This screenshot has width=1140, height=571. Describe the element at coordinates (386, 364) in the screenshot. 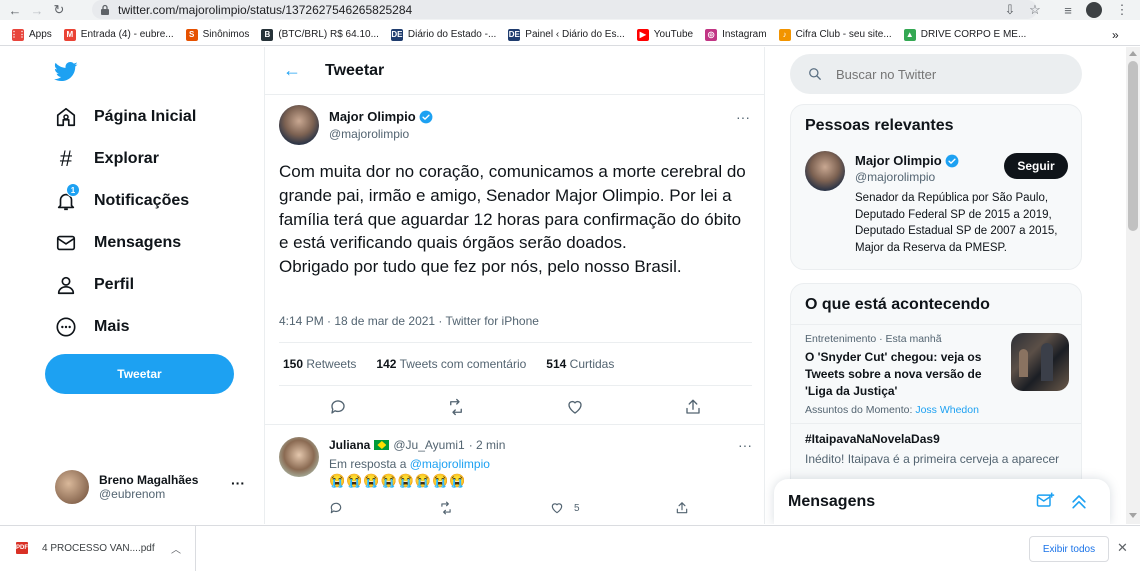

I see `comments-count: 142` at that location.